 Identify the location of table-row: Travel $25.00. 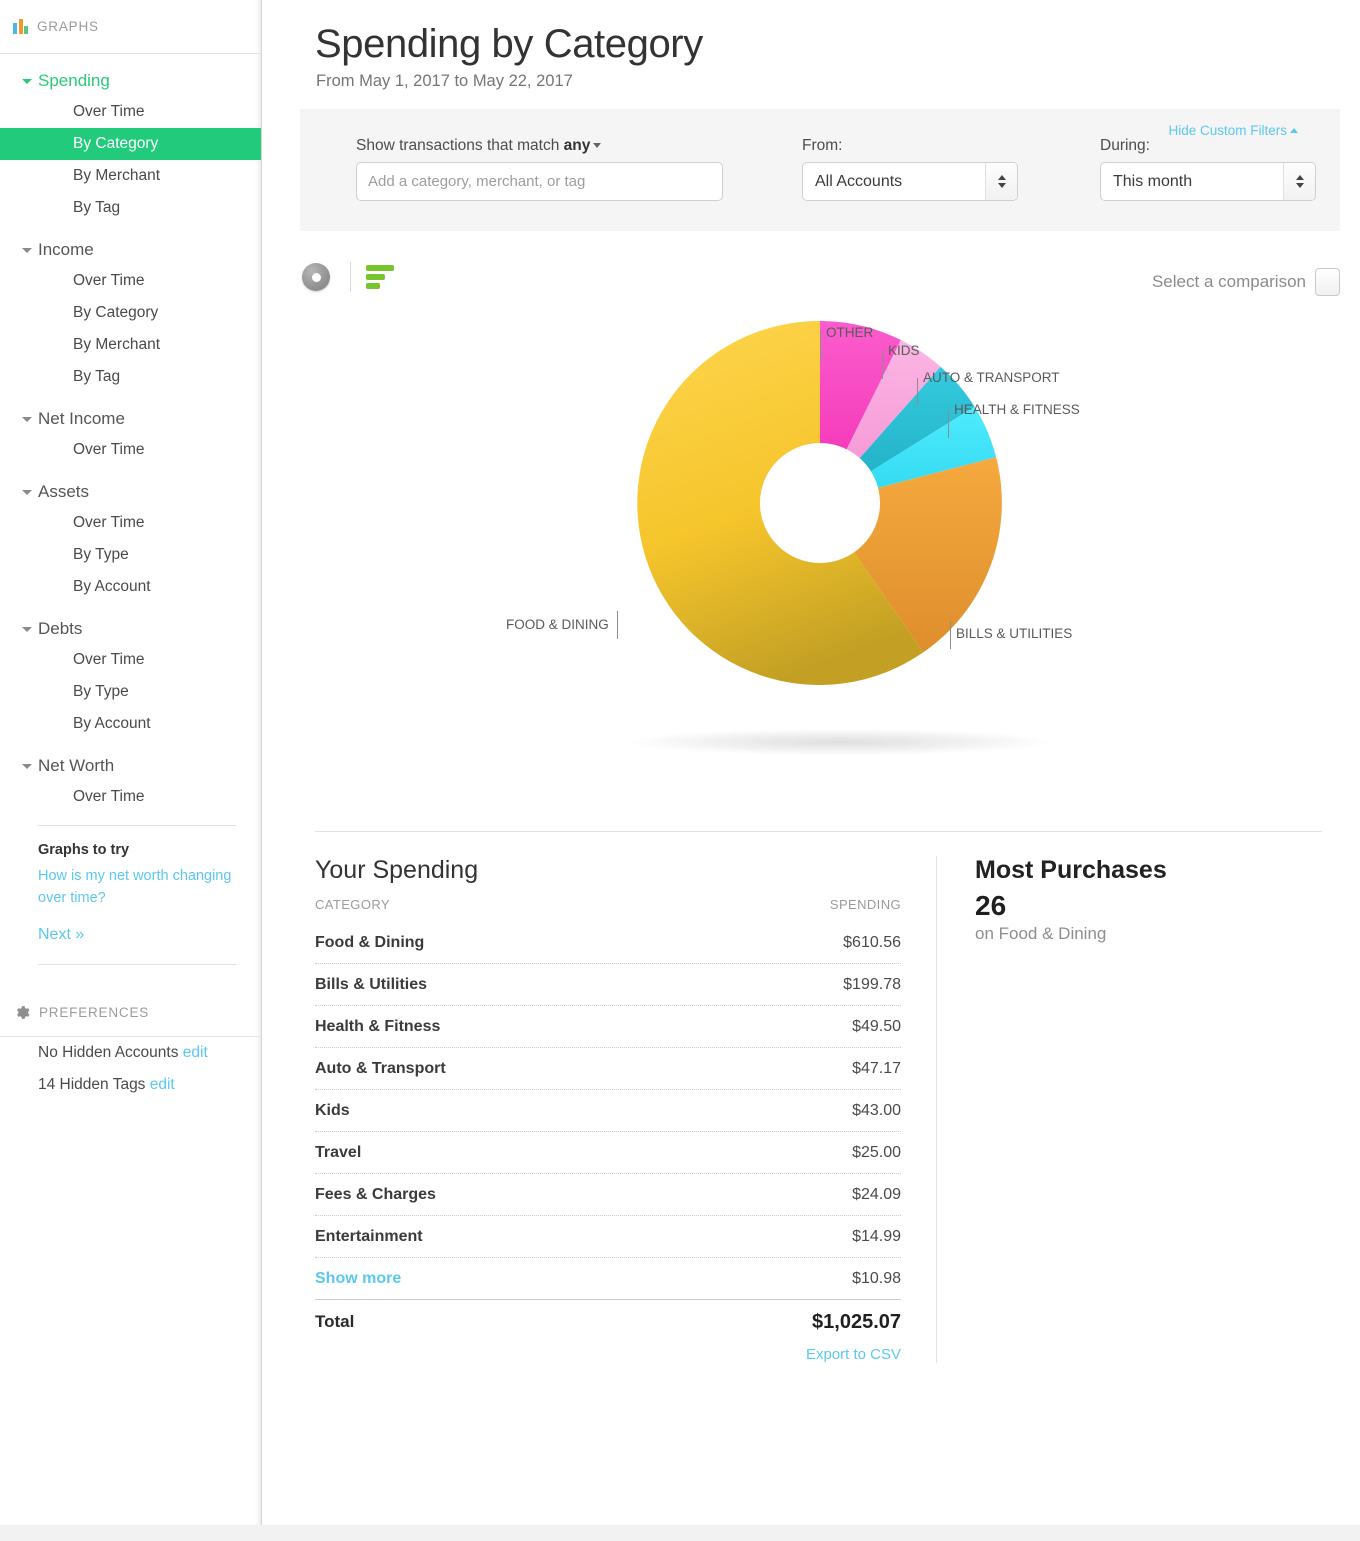
(608, 1153).